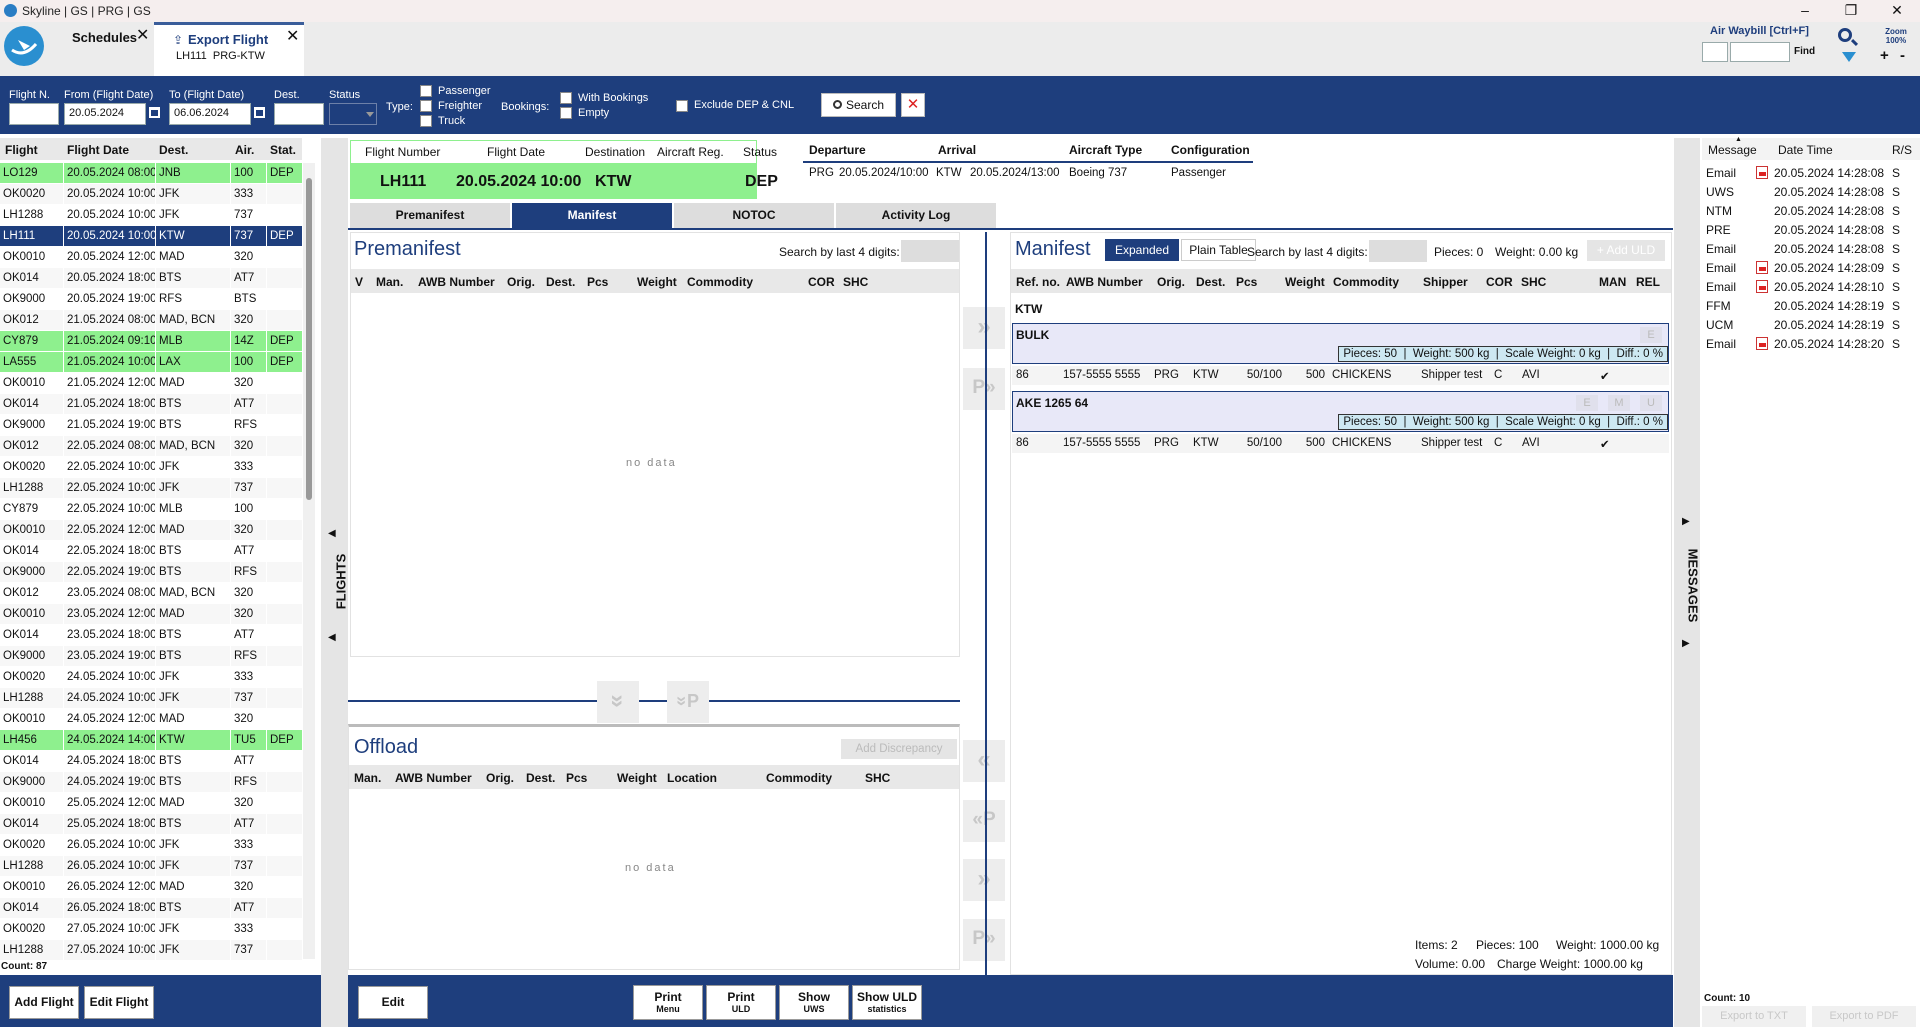 Image resolution: width=1920 pixels, height=1027 pixels. What do you see at coordinates (151, 845) in the screenshot?
I see `flight-row: OK0020 26.05.2024 10:00 JFK 333` at bounding box center [151, 845].